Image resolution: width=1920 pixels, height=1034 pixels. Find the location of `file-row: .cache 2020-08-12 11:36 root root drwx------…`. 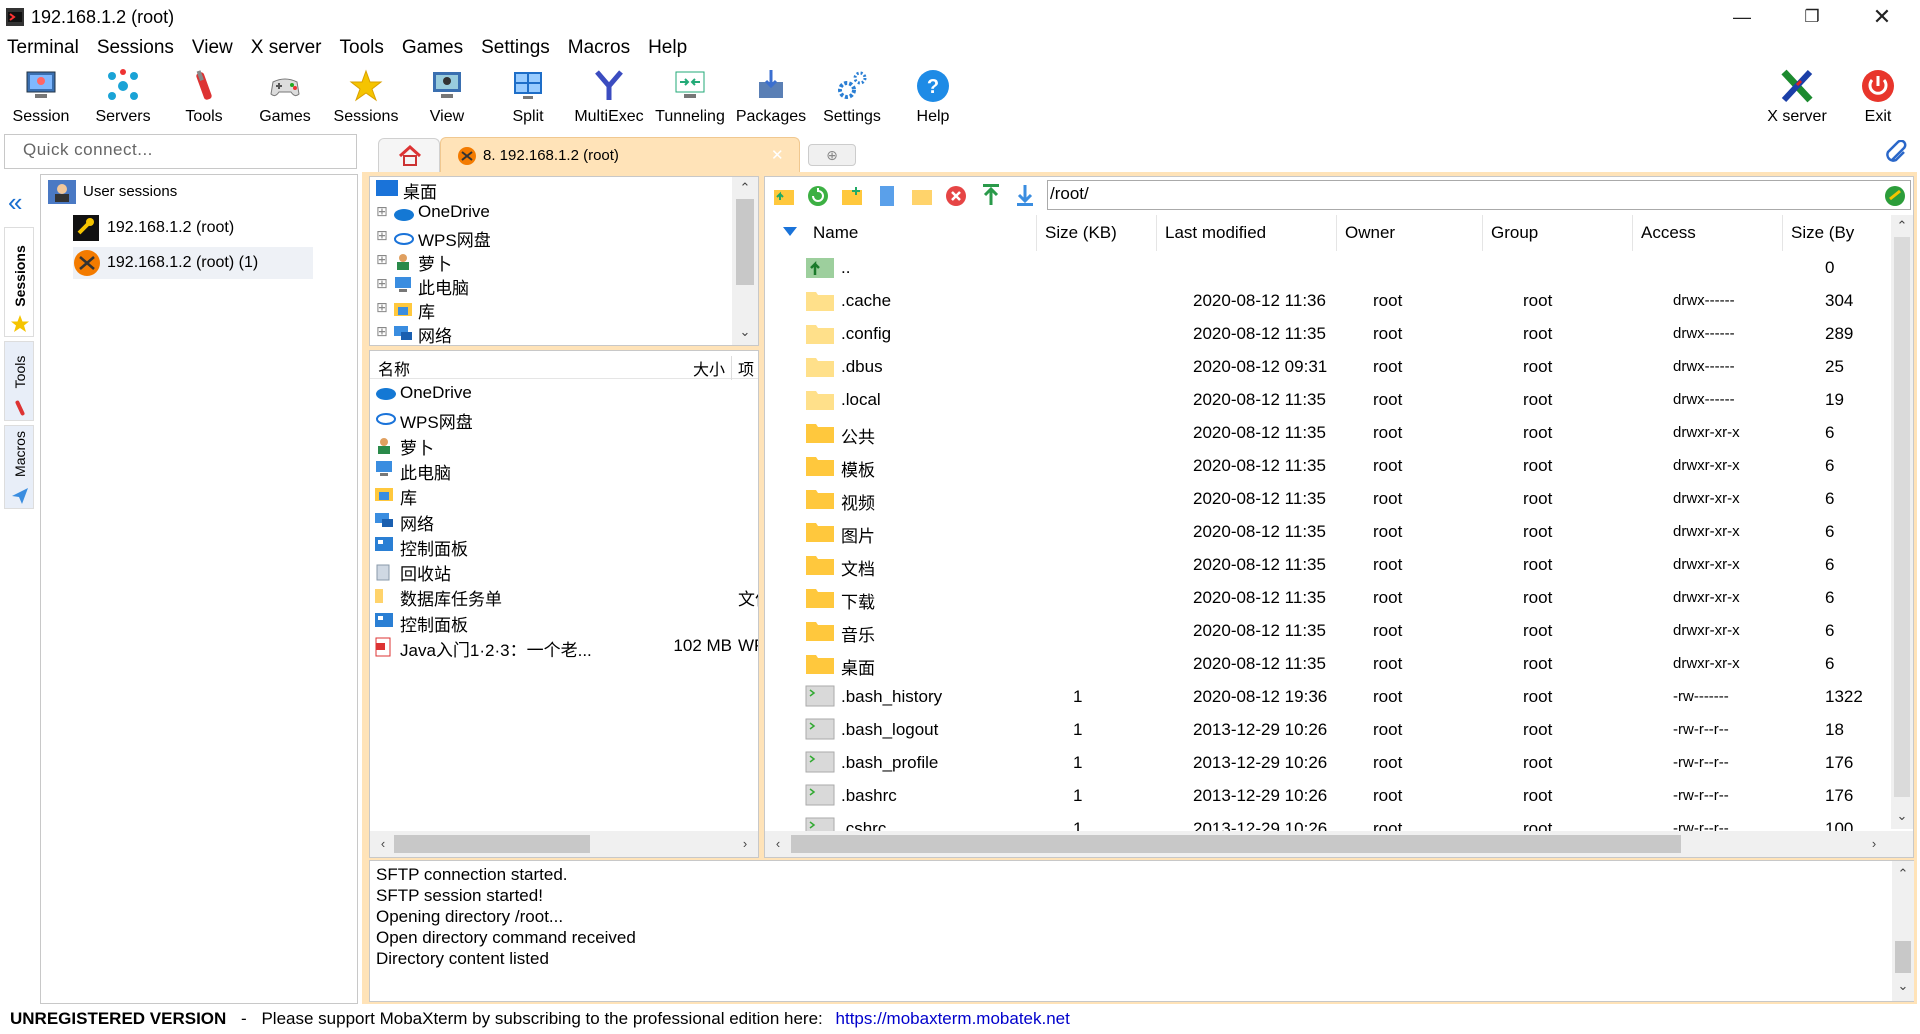

file-row: .cache 2020-08-12 11:36 root root drwx------… is located at coordinates (1327, 300).